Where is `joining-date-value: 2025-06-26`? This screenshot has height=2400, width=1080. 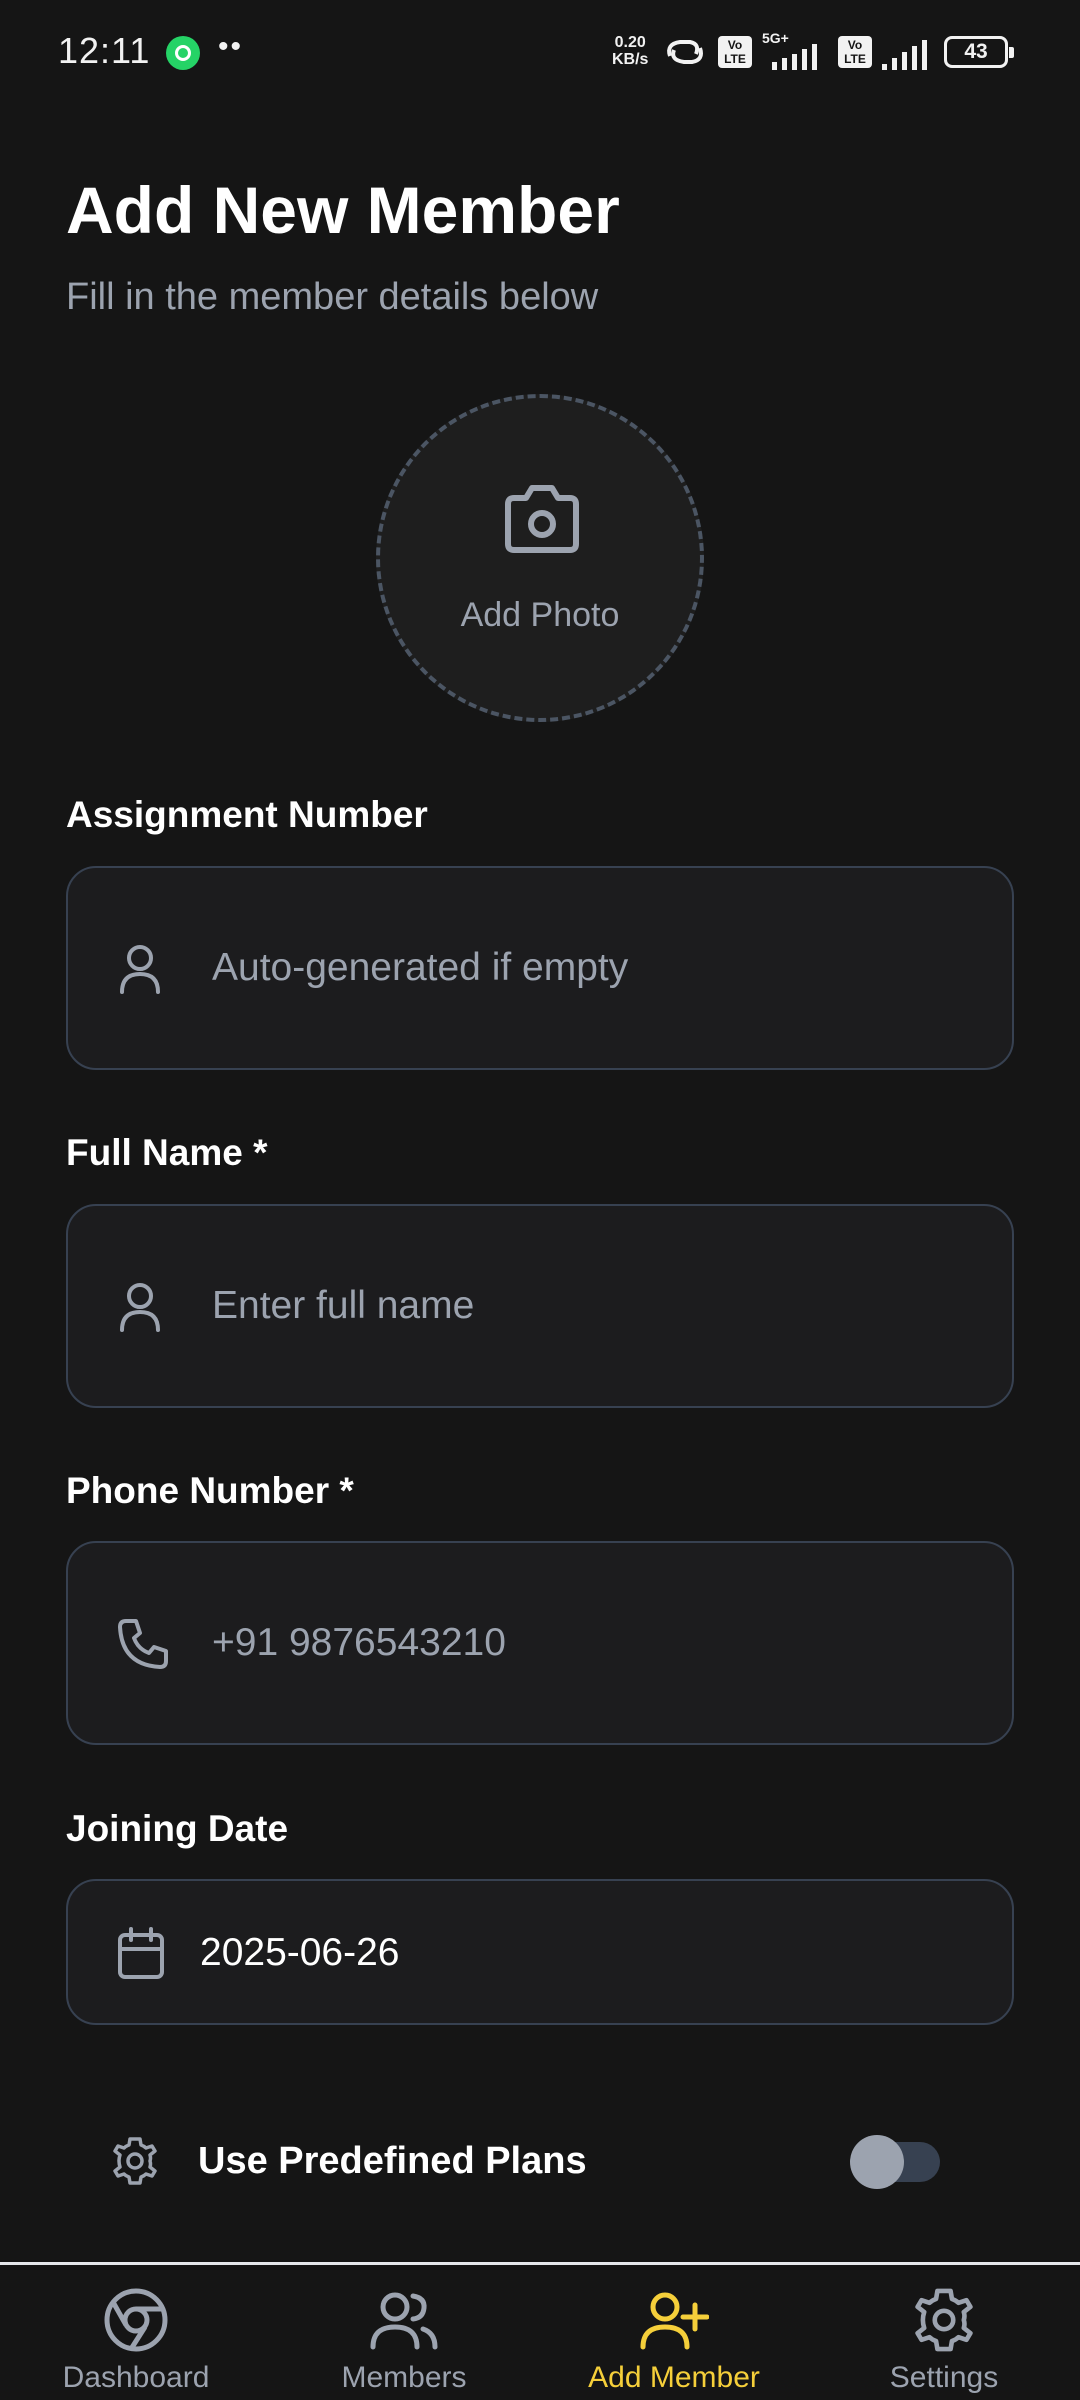
joining-date-value: 2025-06-26 is located at coordinates (300, 1952).